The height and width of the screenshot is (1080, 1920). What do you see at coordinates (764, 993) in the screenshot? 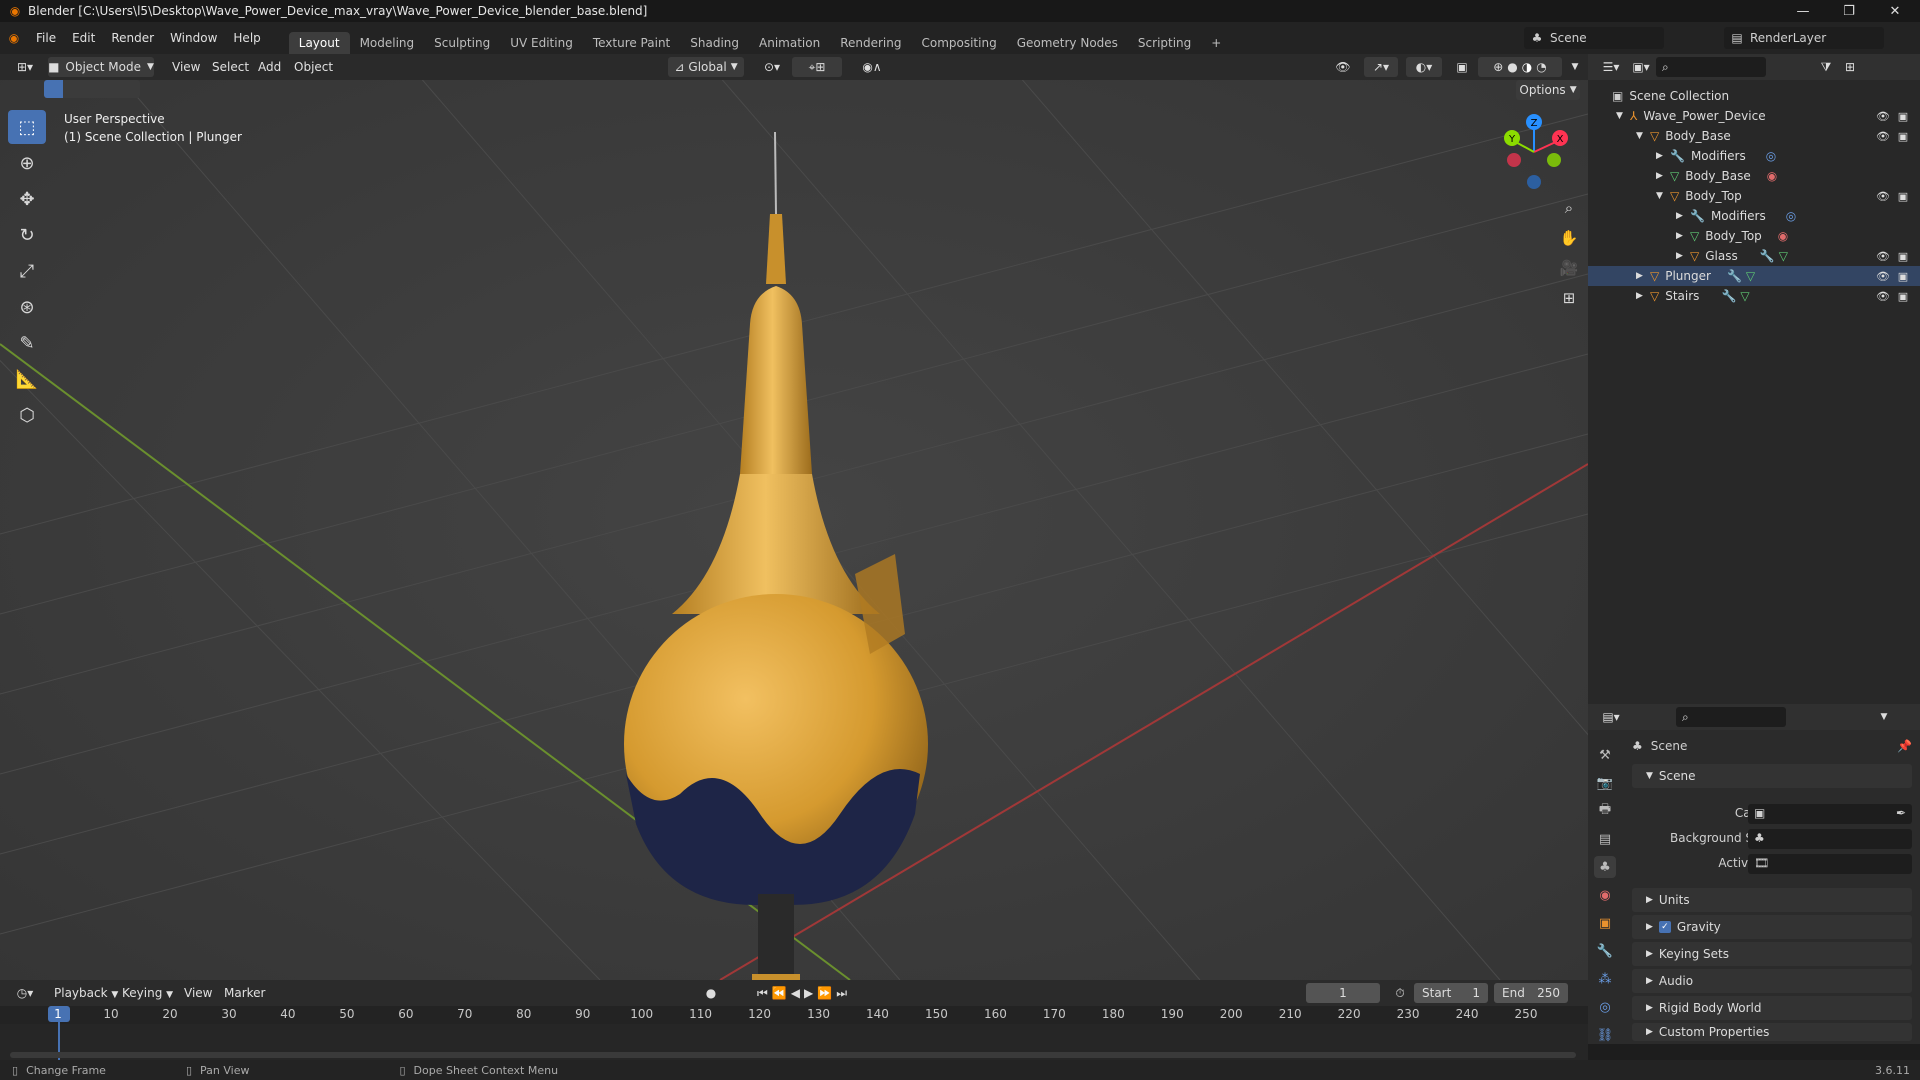
I see `jump-start-icon: ⏮` at bounding box center [764, 993].